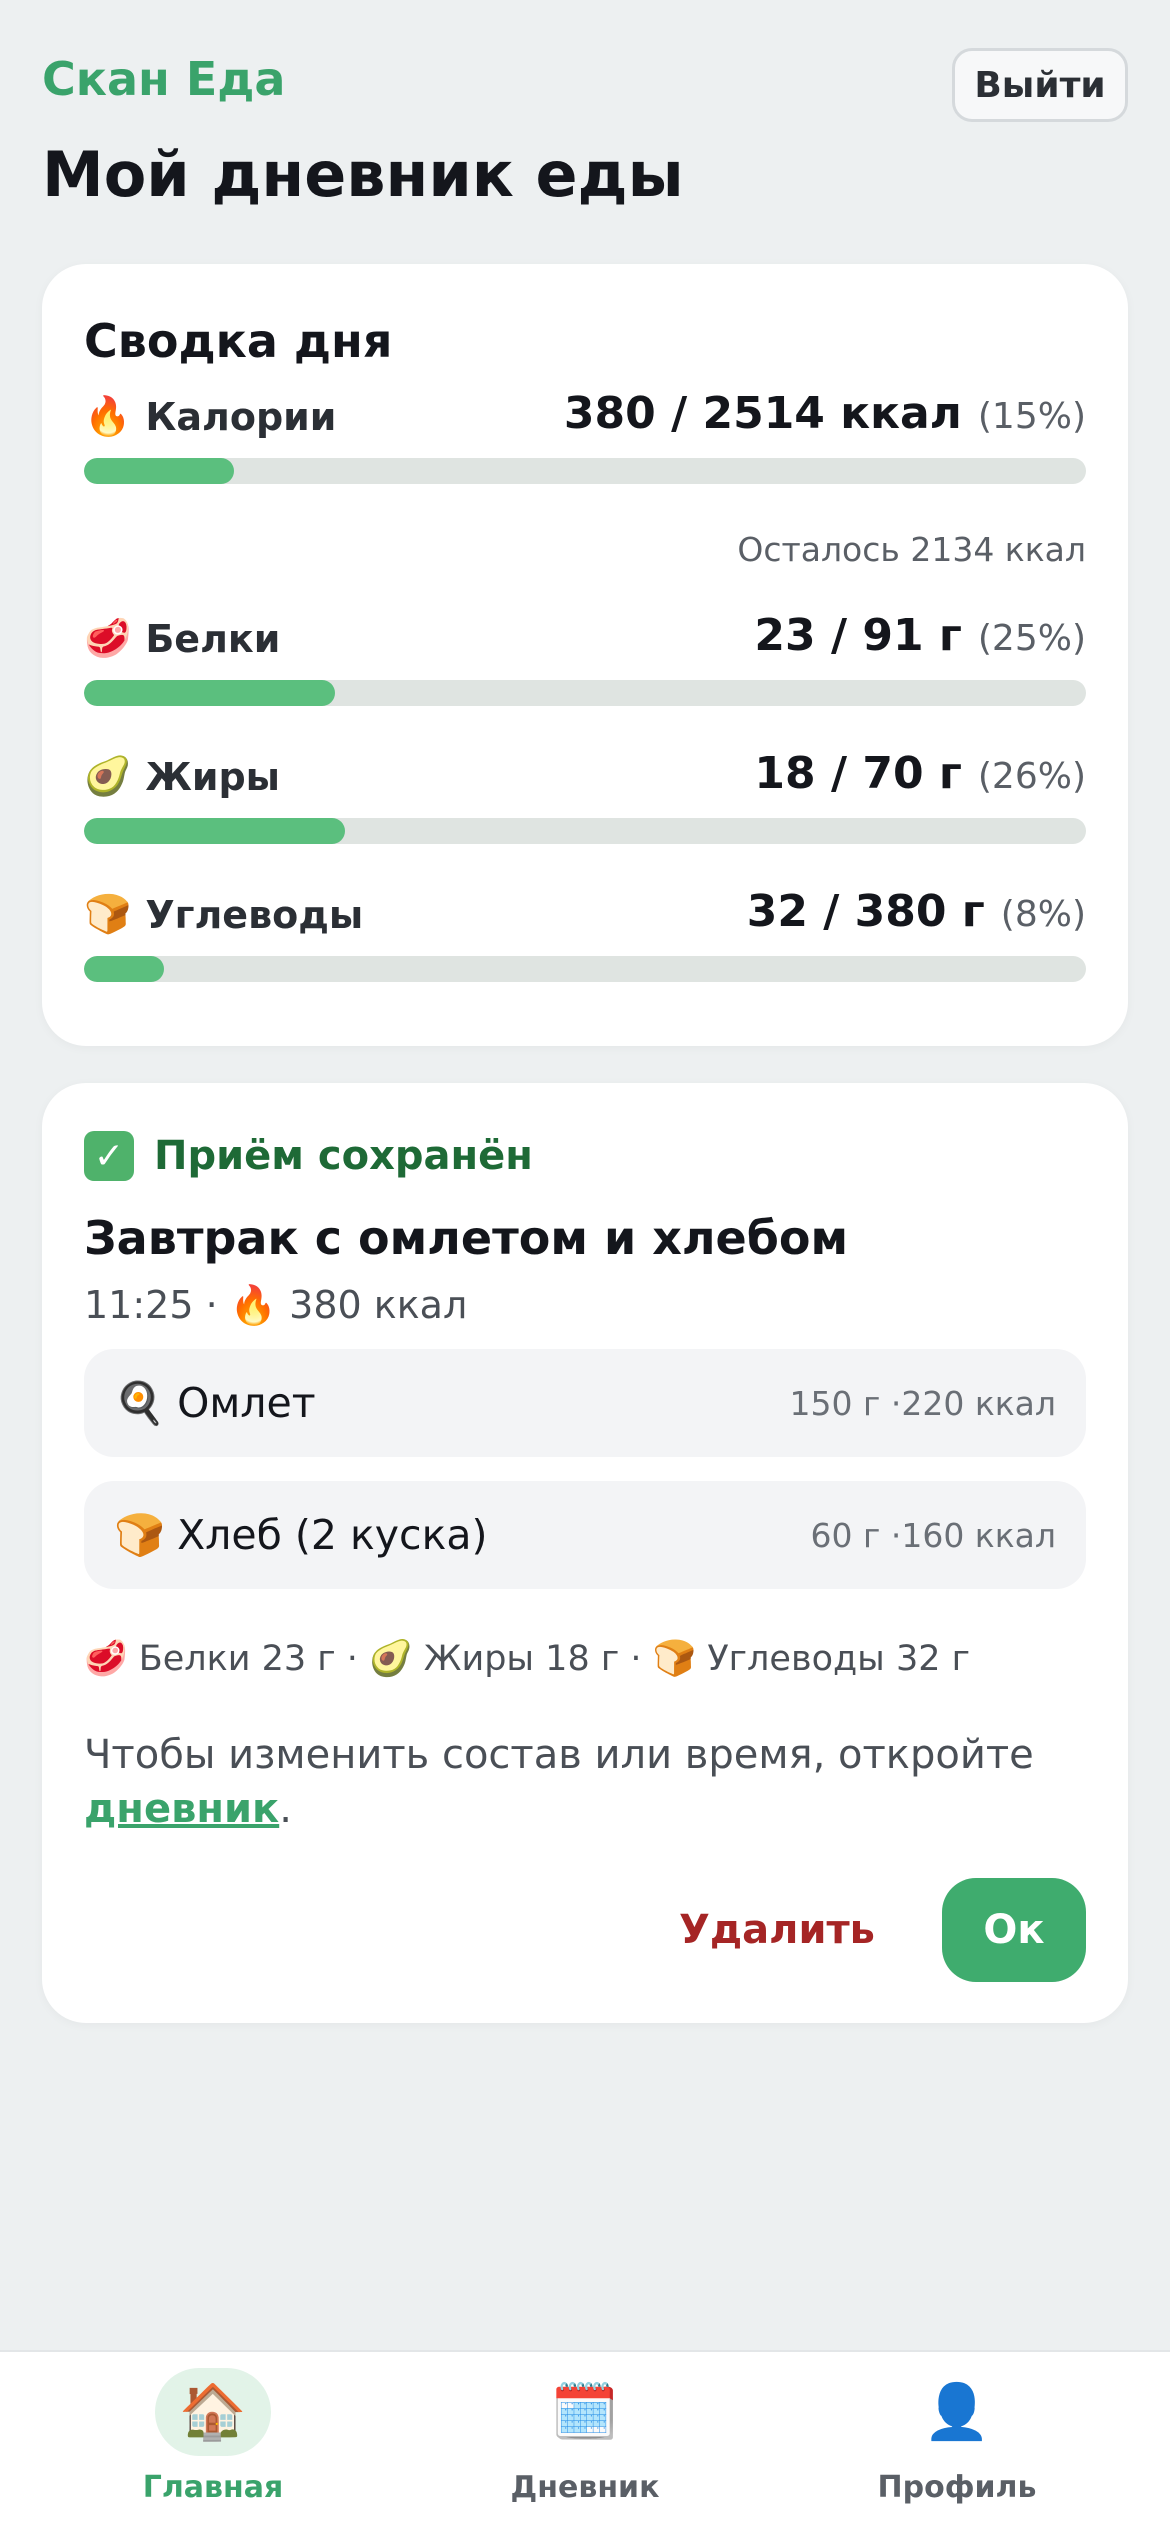 The width and height of the screenshot is (1170, 2532). Describe the element at coordinates (1040, 85) in the screenshot. I see `logout-button: Выйти` at that location.